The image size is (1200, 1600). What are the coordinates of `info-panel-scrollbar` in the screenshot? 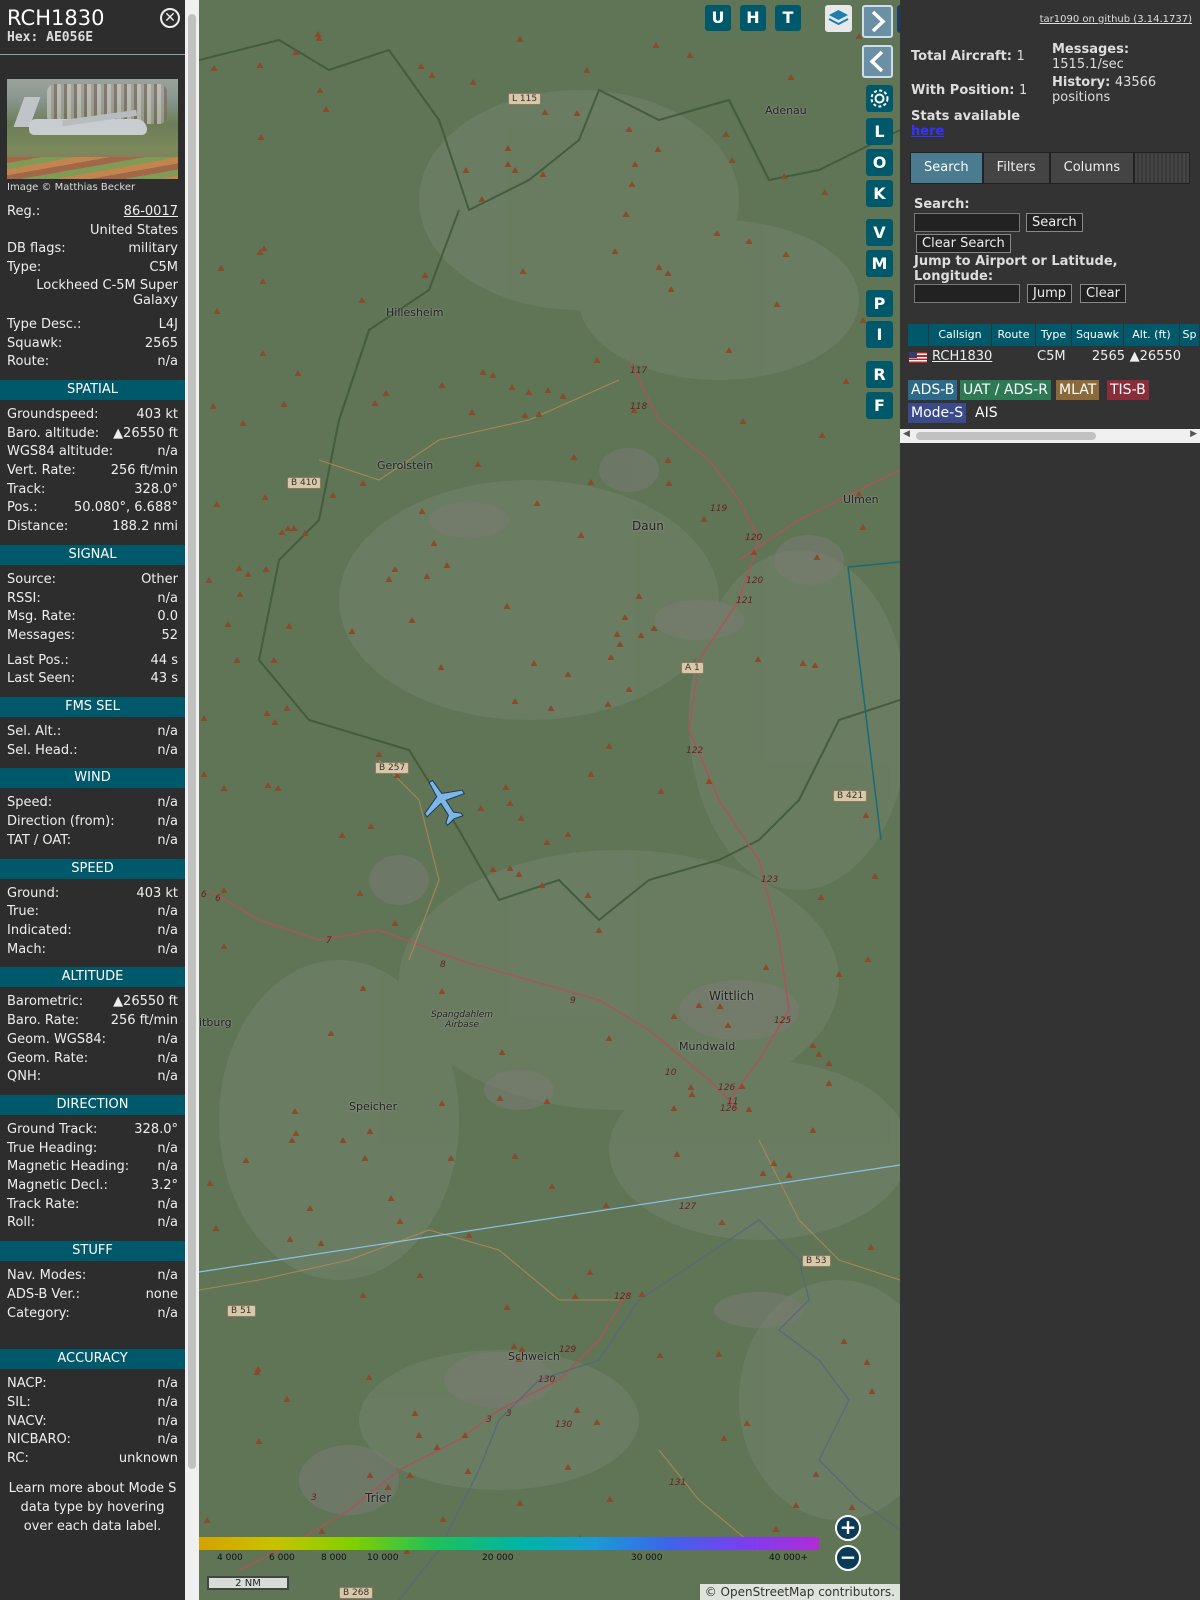 It's located at (192, 800).